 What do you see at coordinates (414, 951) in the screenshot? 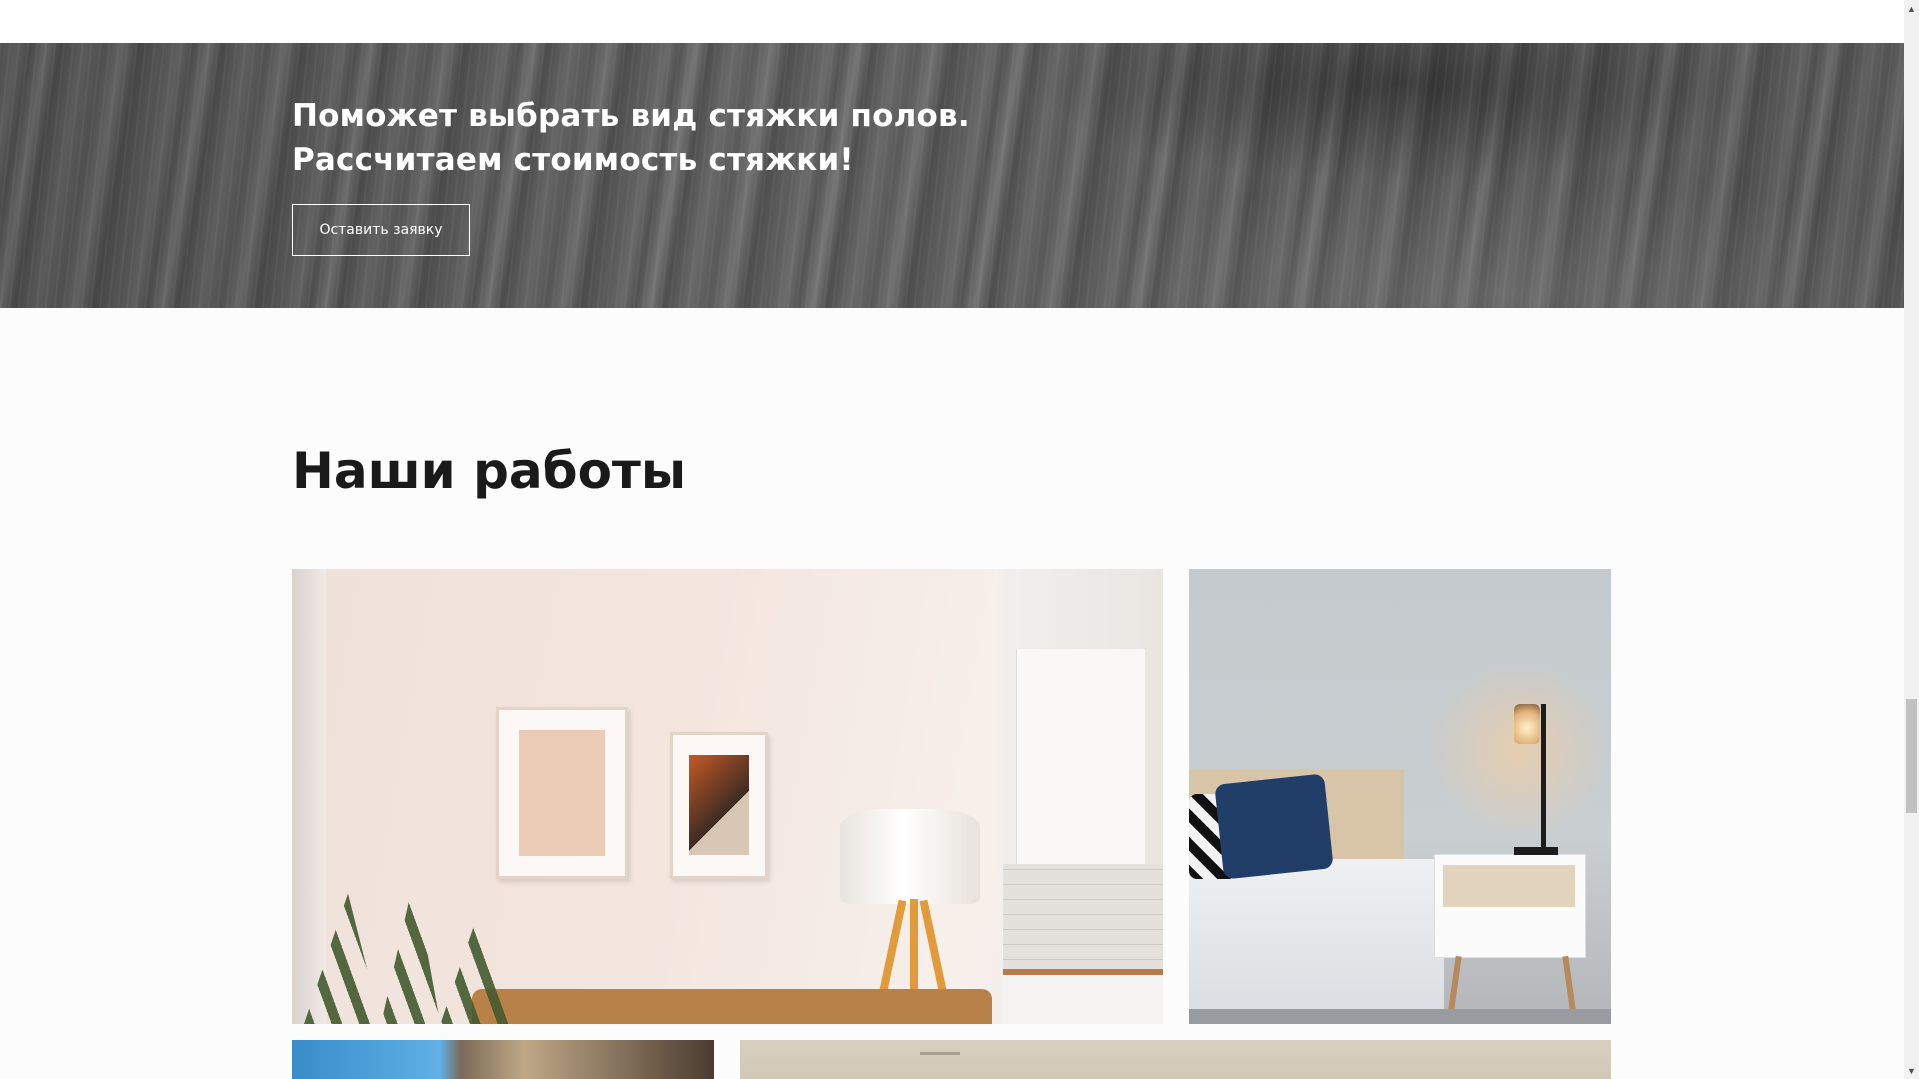
I see `plant-shape` at bounding box center [414, 951].